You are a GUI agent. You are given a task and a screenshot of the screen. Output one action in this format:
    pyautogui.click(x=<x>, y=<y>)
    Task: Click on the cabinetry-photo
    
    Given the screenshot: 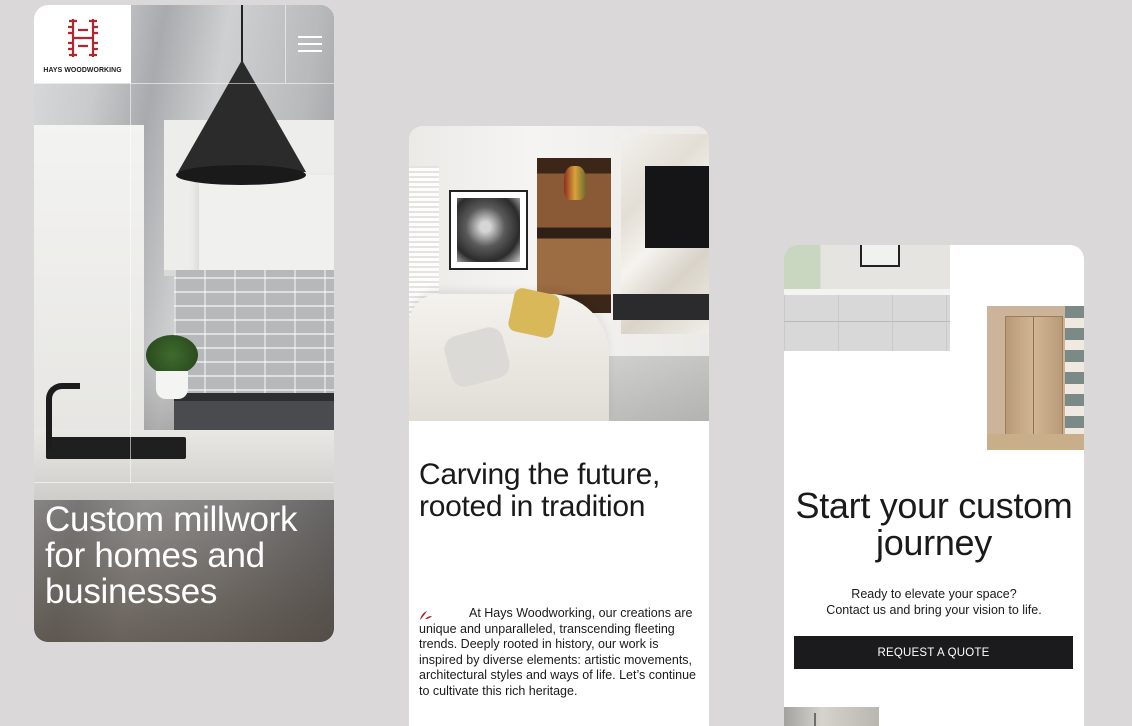 What is the action you would take?
    pyautogui.click(x=1035, y=378)
    